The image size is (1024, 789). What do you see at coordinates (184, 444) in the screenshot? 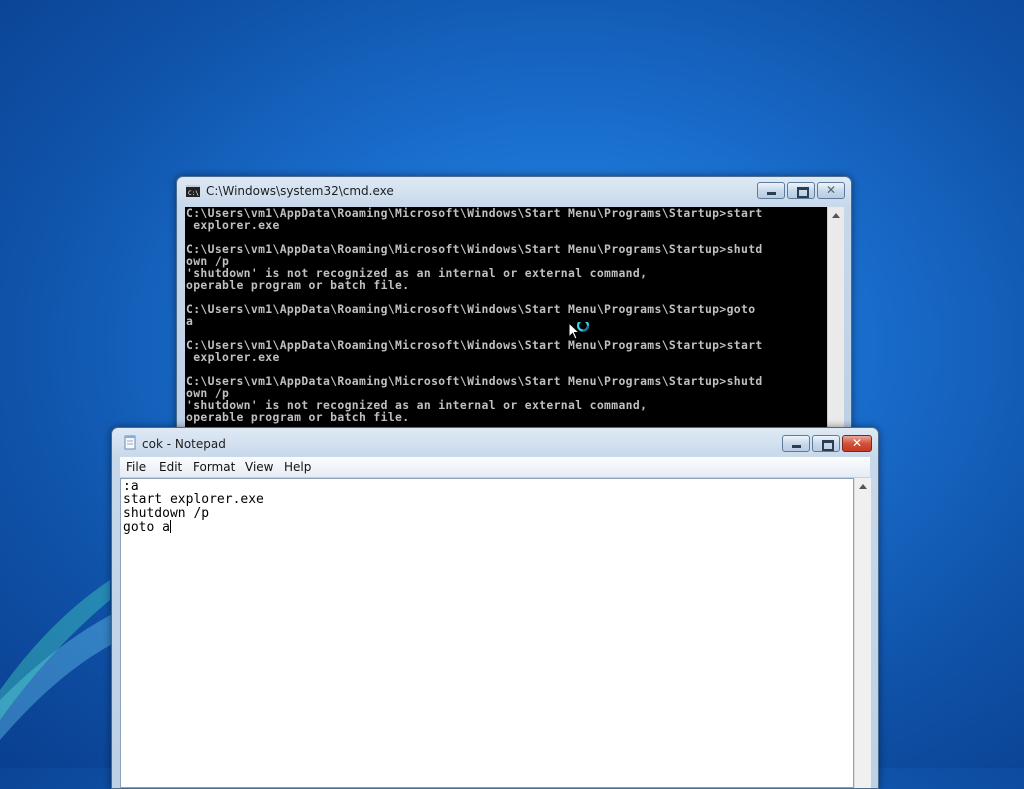
I see `notepad-title: cok - Notepad` at bounding box center [184, 444].